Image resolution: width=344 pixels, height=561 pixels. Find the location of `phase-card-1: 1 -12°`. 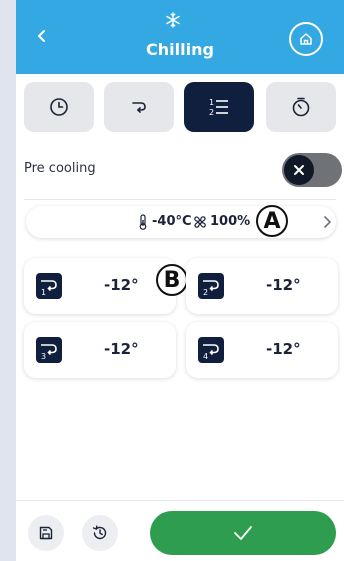

phase-card-1: 1 -12° is located at coordinates (100, 286).